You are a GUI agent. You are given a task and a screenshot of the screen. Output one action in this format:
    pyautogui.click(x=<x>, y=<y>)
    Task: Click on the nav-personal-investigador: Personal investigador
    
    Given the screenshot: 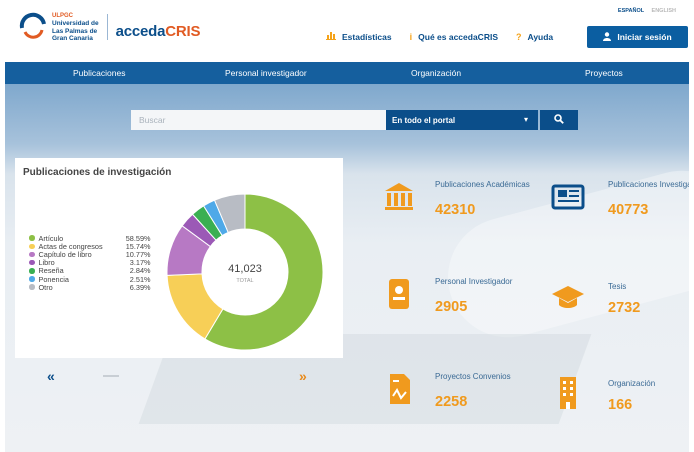 What is the action you would take?
    pyautogui.click(x=266, y=73)
    